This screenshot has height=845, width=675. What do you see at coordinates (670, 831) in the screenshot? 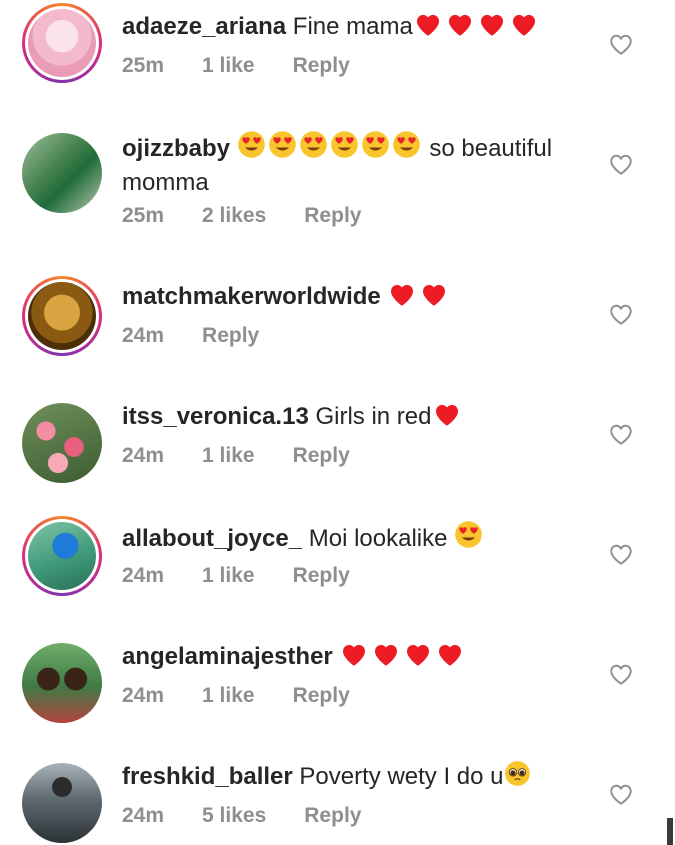
I see `scrollbar` at bounding box center [670, 831].